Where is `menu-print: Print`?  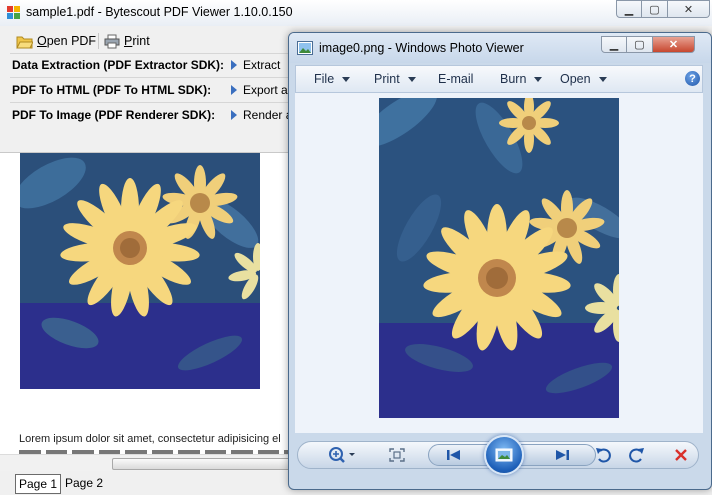
menu-print: Print is located at coordinates (395, 79).